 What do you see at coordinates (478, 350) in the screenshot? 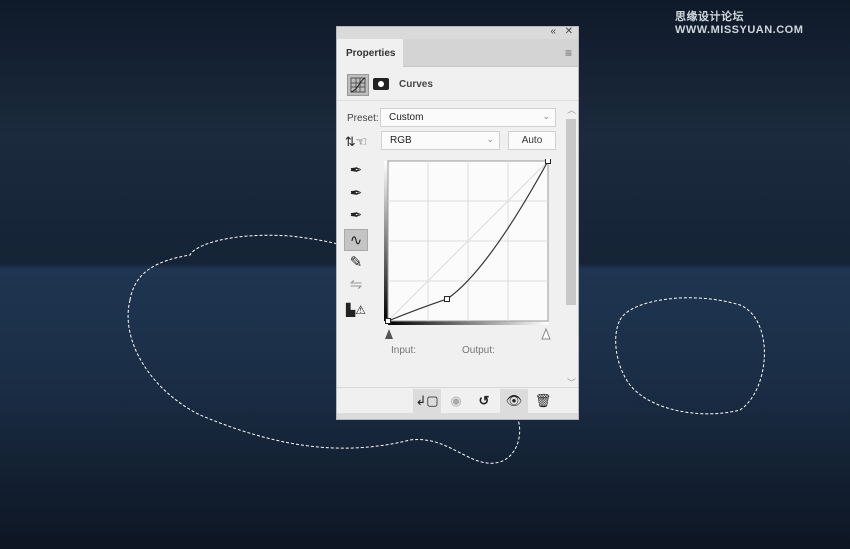
I see `output-label: Output:` at bounding box center [478, 350].